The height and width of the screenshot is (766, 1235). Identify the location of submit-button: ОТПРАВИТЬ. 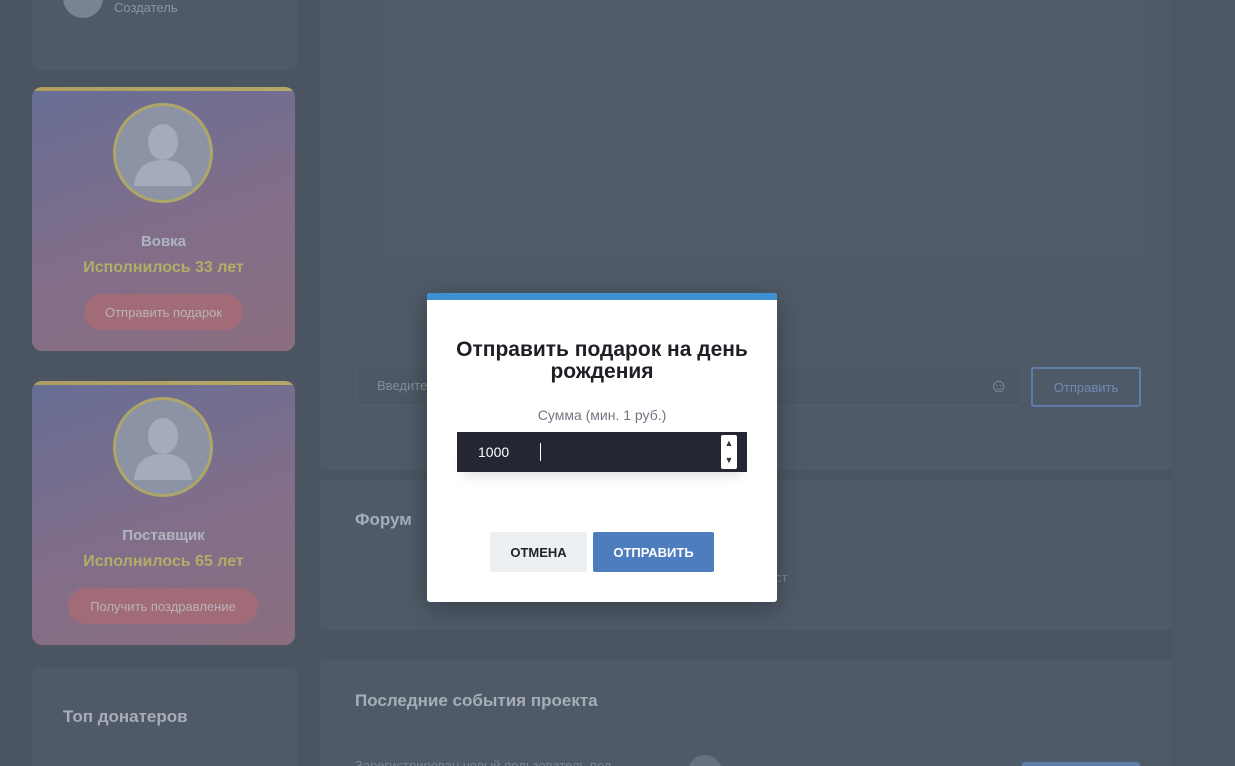
(653, 552).